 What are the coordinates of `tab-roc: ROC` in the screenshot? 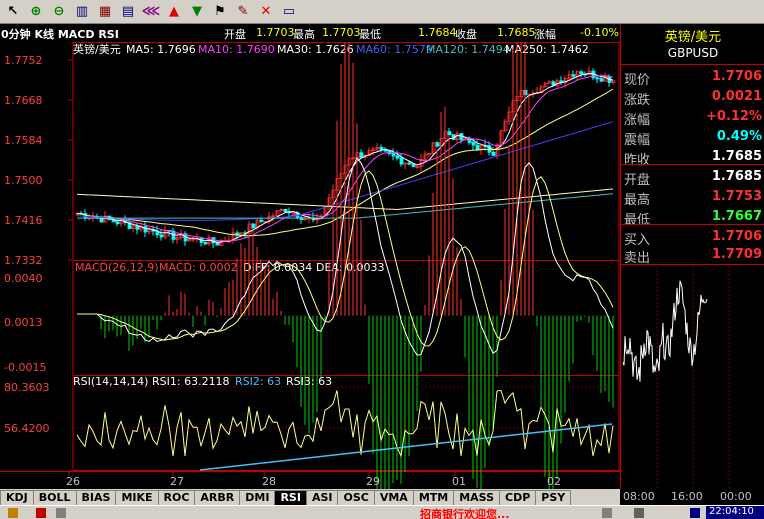 It's located at (176, 497).